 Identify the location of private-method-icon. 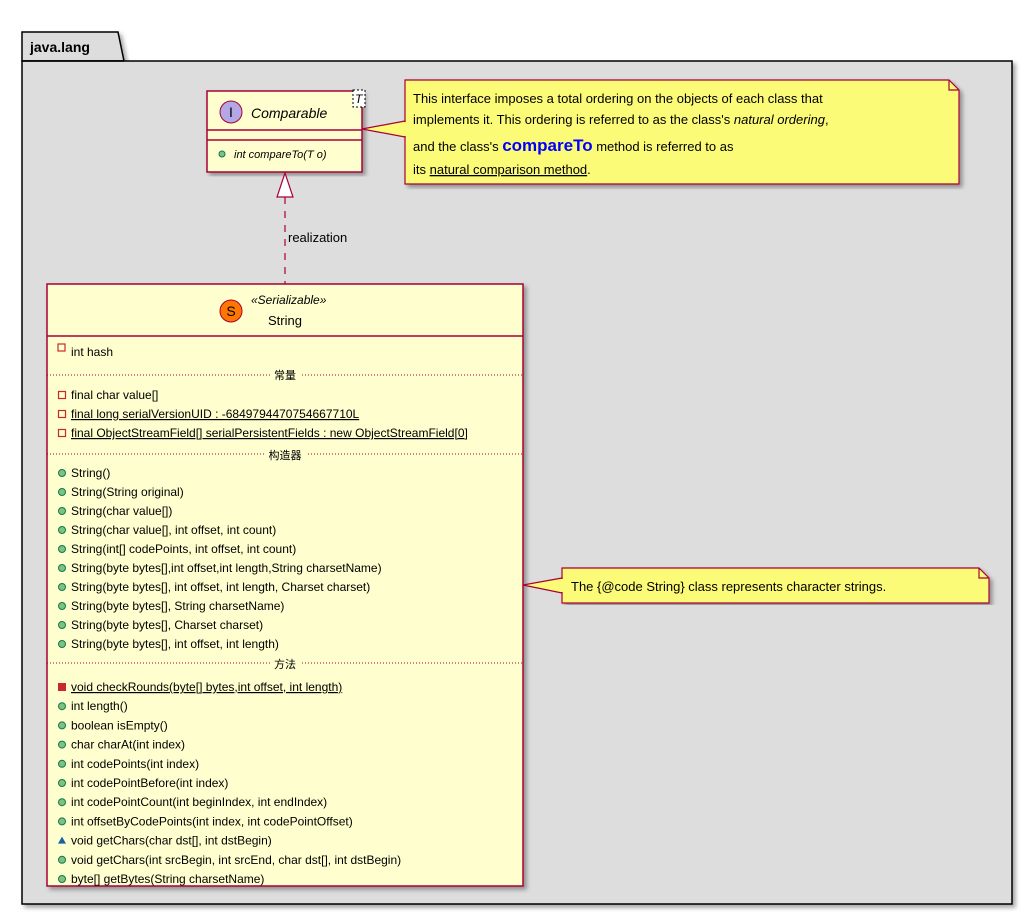
(62, 687).